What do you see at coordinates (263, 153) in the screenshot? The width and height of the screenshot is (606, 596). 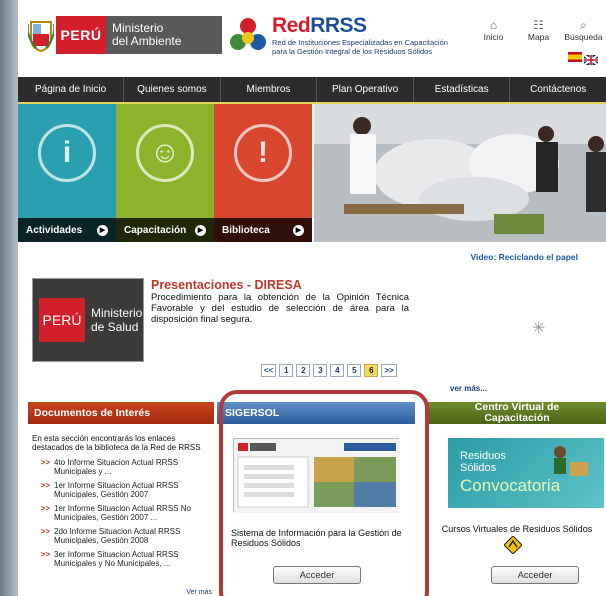 I see `alert-icon: !` at bounding box center [263, 153].